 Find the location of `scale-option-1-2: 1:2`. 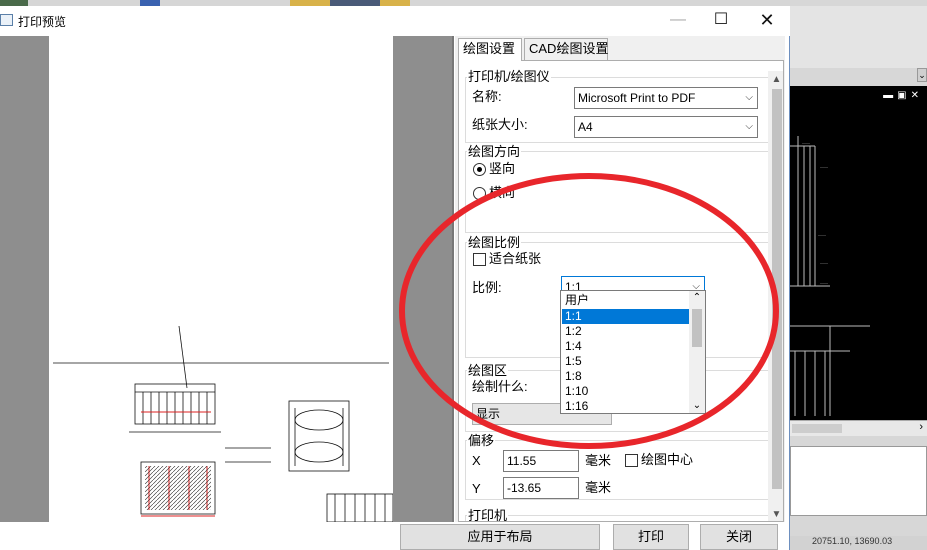

scale-option-1-2: 1:2 is located at coordinates (626, 331).